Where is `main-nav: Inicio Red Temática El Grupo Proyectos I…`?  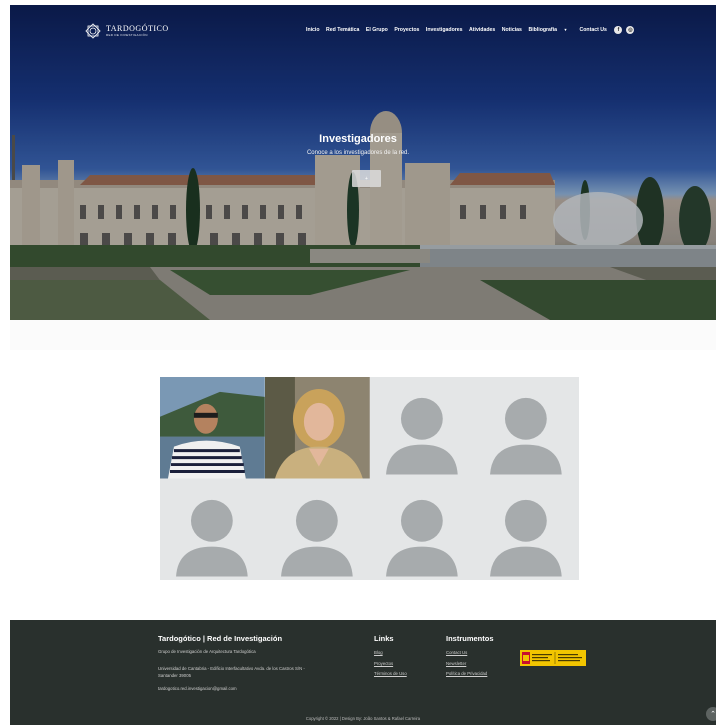
main-nav: Inicio Red Temática El Grupo Proyectos I… is located at coordinates (470, 30).